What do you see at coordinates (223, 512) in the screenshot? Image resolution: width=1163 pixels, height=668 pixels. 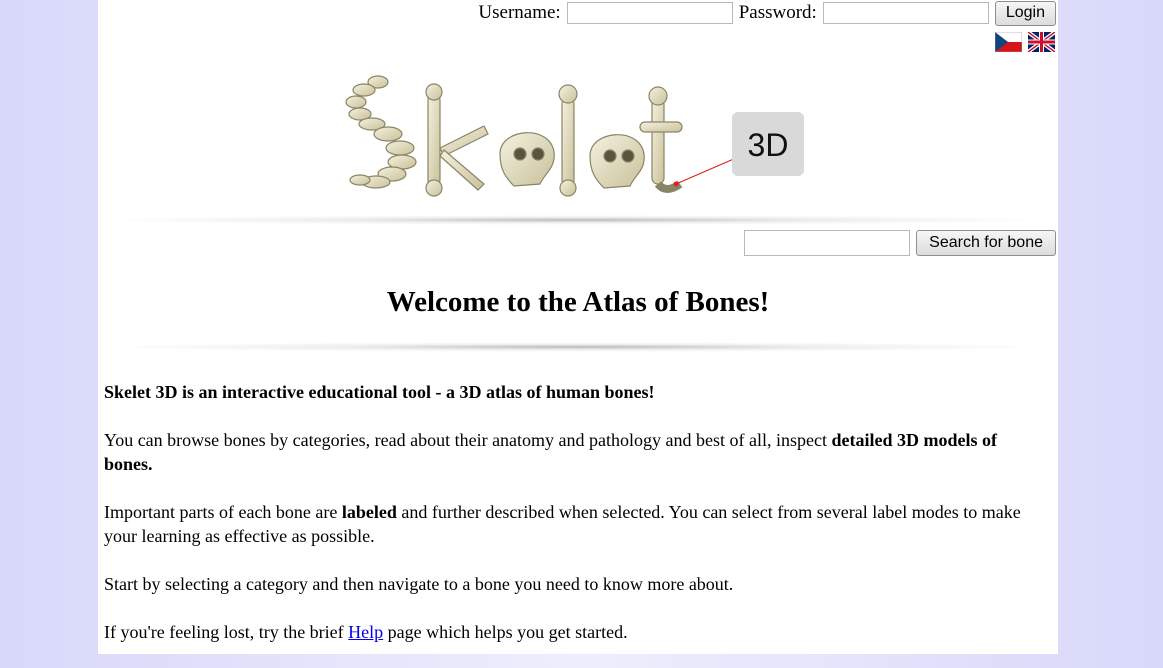 I see `intro-text: Important parts of each bone are` at bounding box center [223, 512].